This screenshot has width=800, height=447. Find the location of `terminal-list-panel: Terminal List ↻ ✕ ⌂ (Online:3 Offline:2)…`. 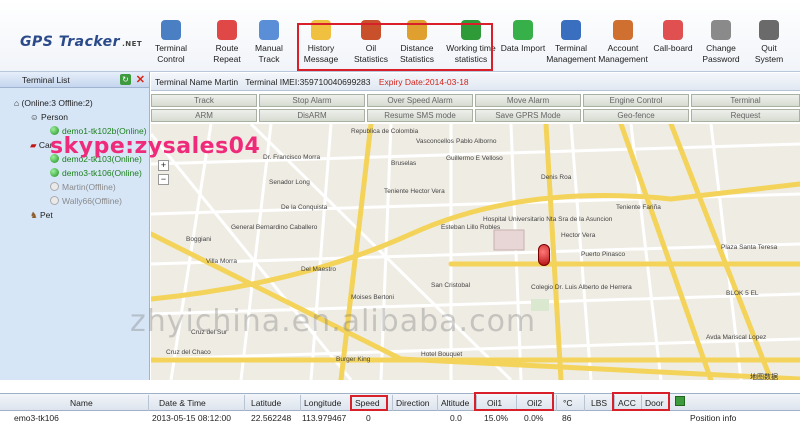

terminal-list-panel: Terminal List ↻ ✕ ⌂ (Online:3 Offline:2)… is located at coordinates (75, 226).